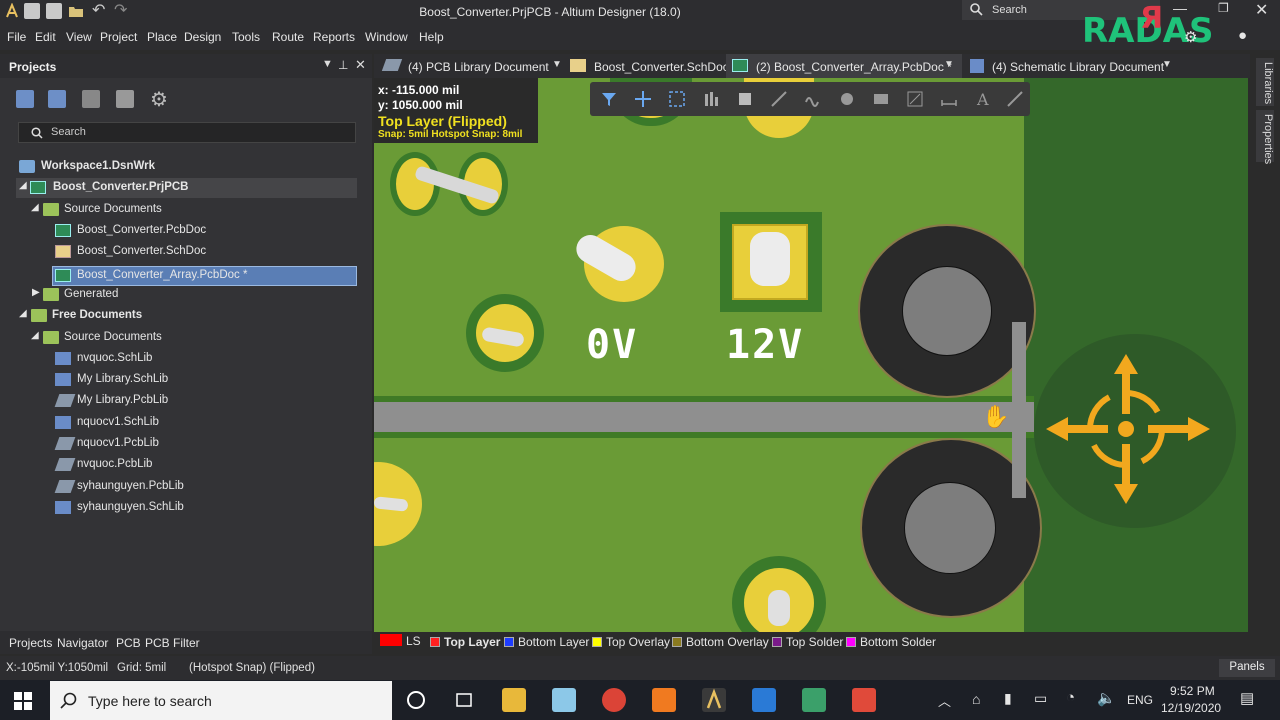 The width and height of the screenshot is (1280, 720). Describe the element at coordinates (82, 643) in the screenshot. I see `tab-navigator: Navigator` at that location.